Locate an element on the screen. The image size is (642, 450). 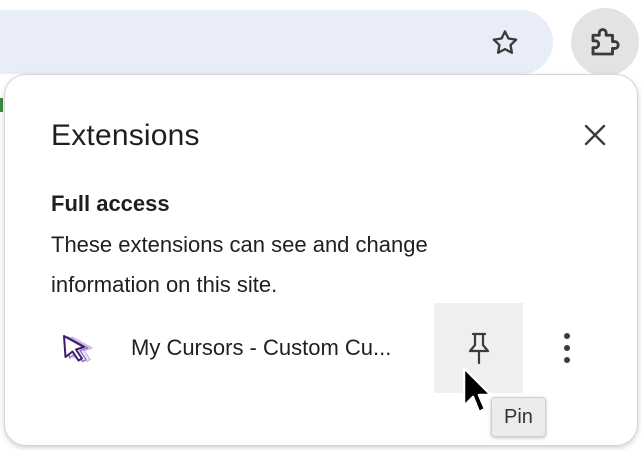
more-vertical-icon is located at coordinates (567, 348).